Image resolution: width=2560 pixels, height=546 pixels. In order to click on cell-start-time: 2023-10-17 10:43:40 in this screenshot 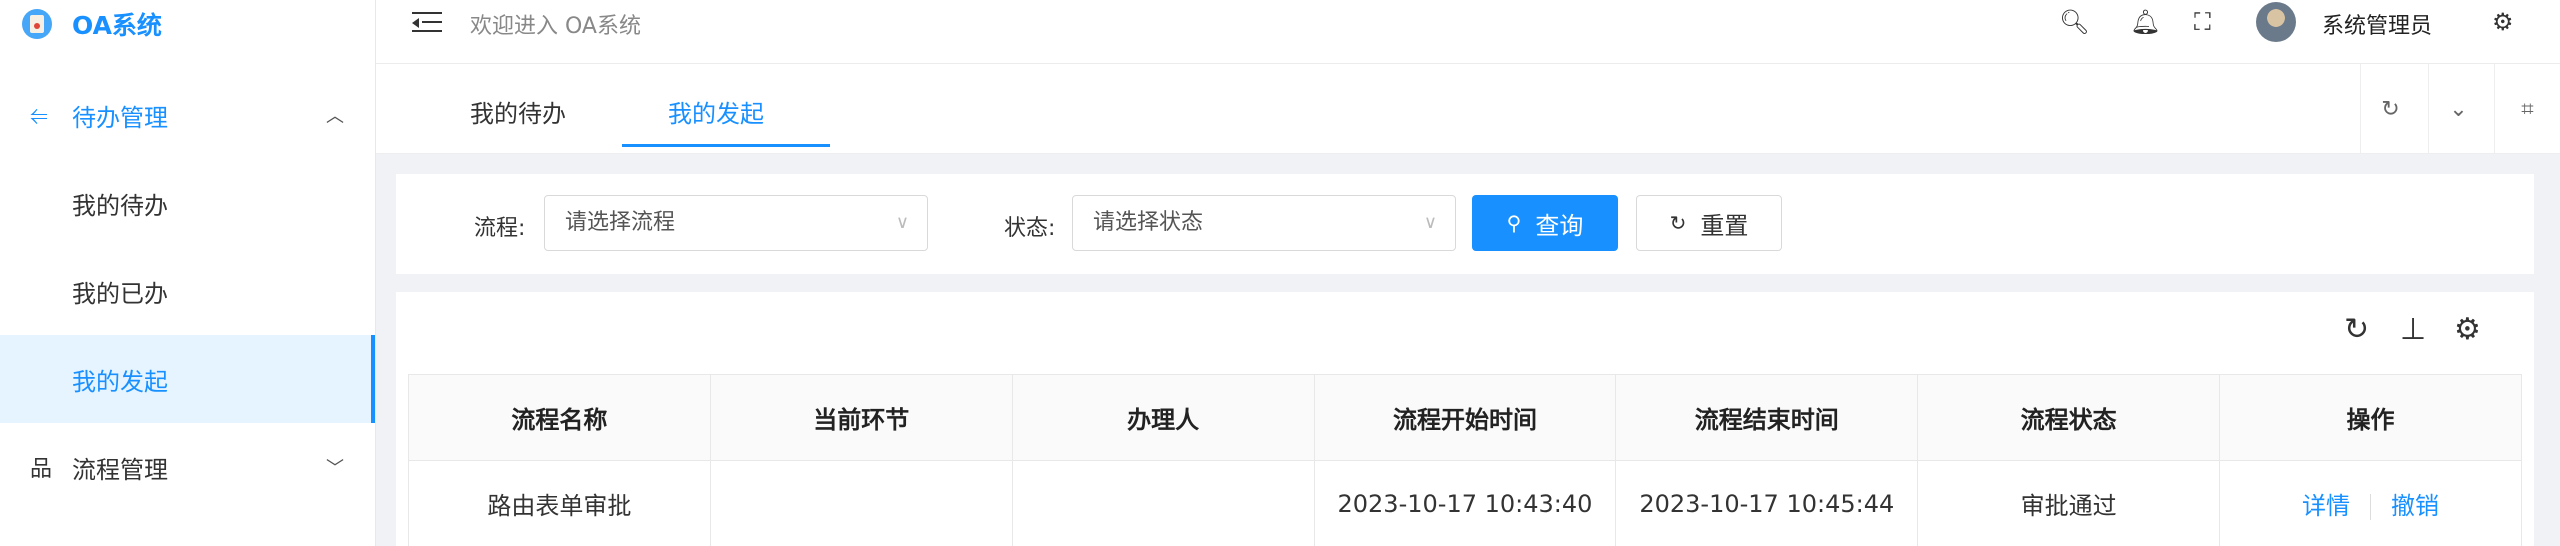, I will do `click(1465, 503)`.